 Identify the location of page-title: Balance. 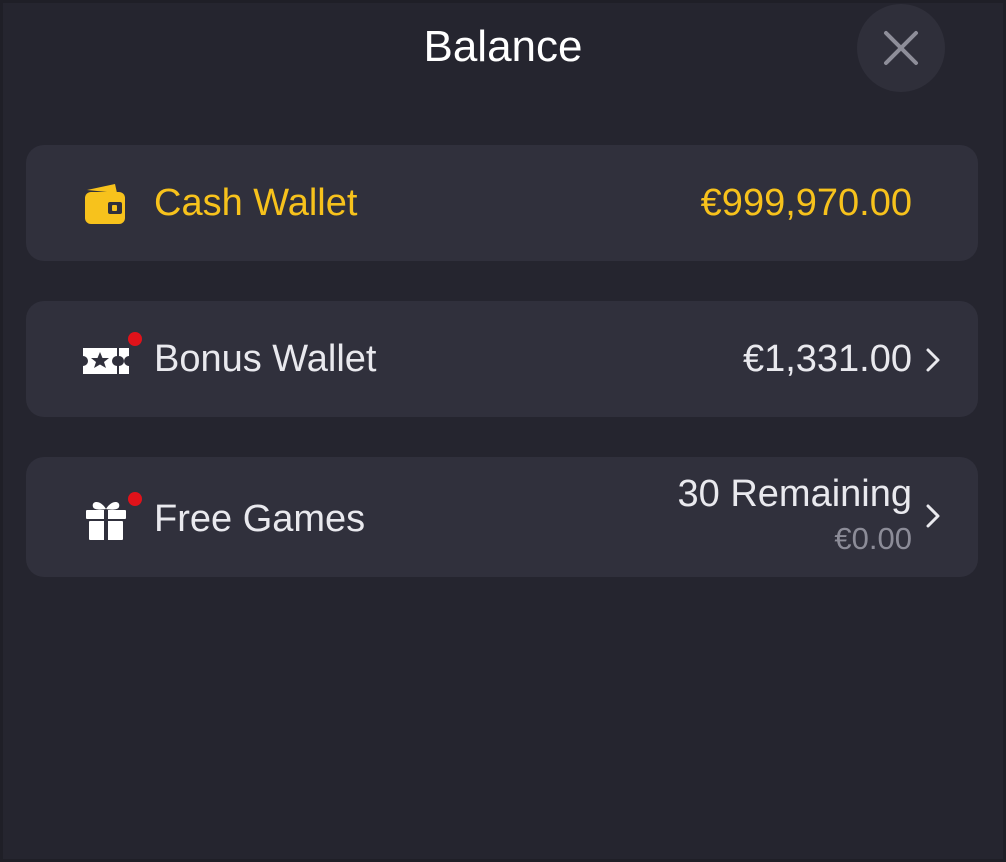
(503, 46).